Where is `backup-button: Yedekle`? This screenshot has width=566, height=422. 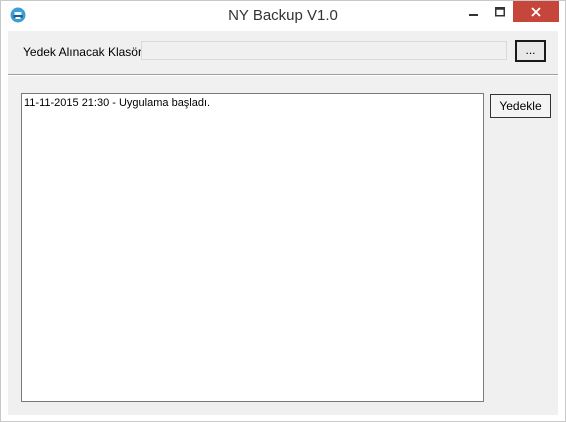 backup-button: Yedekle is located at coordinates (520, 106).